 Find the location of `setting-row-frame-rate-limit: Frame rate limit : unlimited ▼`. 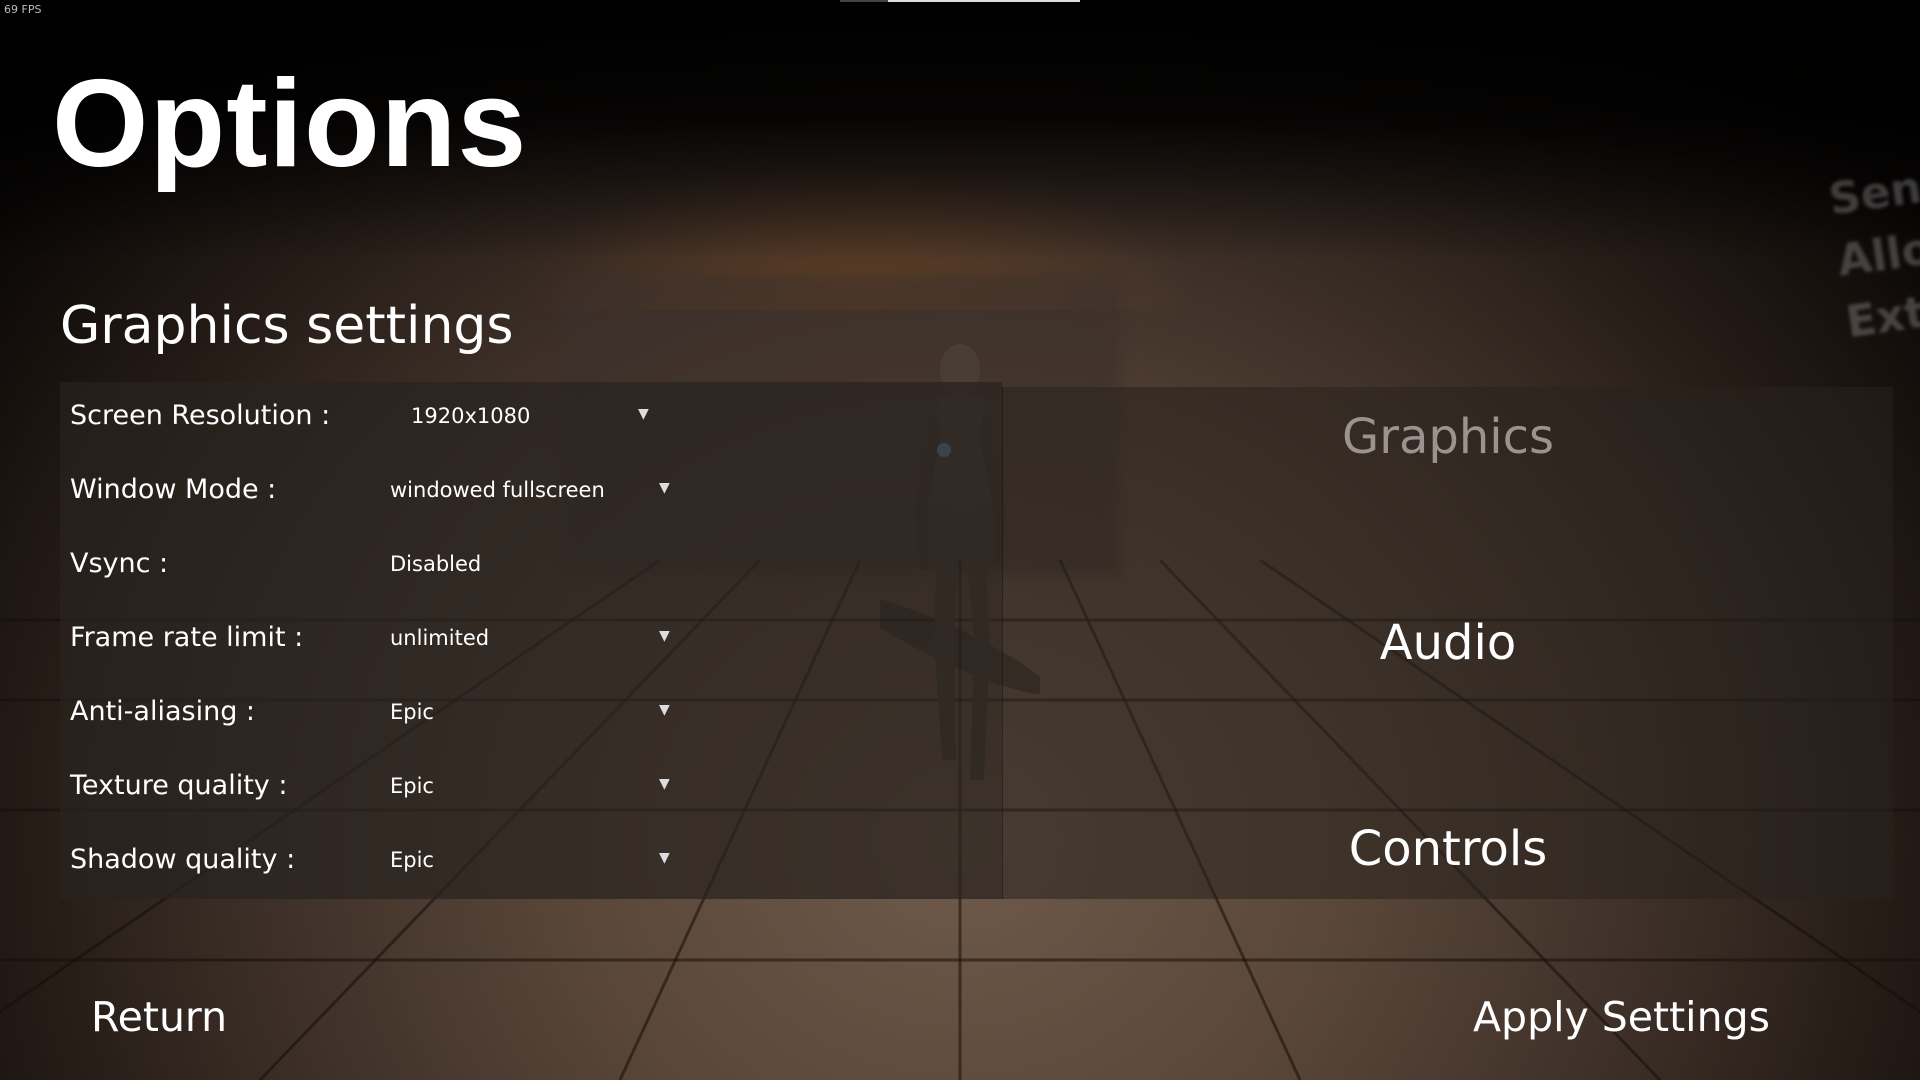

setting-row-frame-rate-limit: Frame rate limit : unlimited ▼ is located at coordinates (531, 641).